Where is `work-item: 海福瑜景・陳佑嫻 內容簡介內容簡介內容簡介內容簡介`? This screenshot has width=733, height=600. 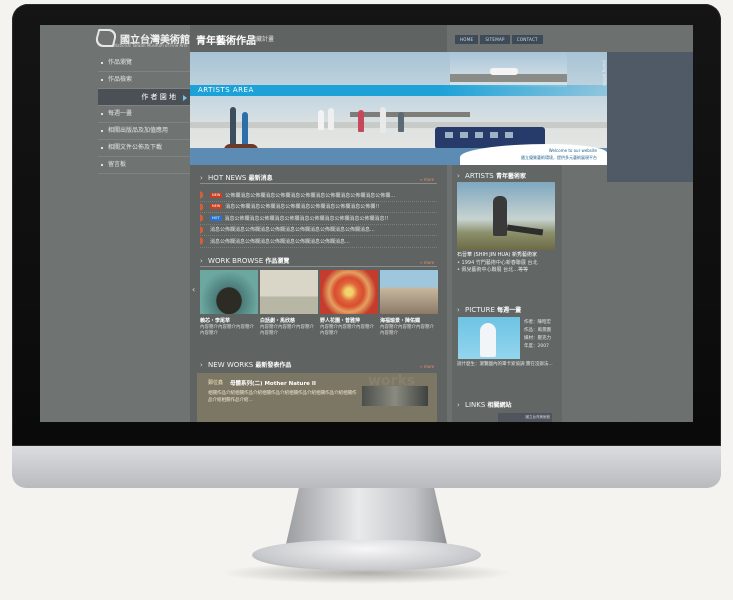
work-item: 海福瑜景・陳佑嫻 內容簡介內容簡介內容簡介內容簡介 is located at coordinates (409, 303).